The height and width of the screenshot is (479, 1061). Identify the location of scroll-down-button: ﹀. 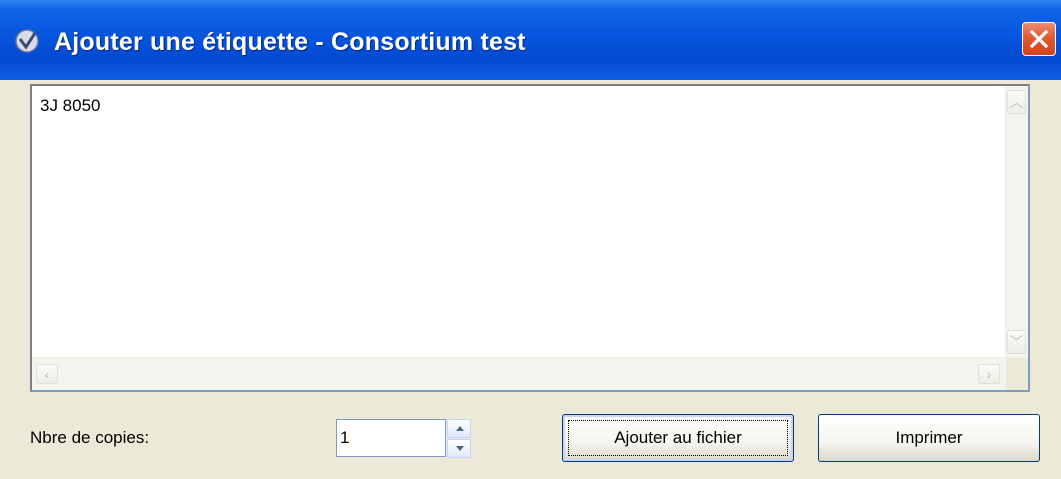
(1016, 342).